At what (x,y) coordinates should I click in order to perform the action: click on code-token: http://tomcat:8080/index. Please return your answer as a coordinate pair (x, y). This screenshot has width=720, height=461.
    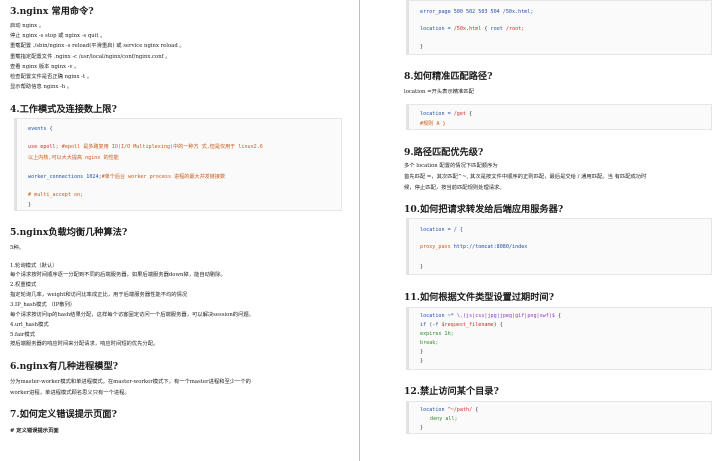
    Looking at the image, I should click on (489, 247).